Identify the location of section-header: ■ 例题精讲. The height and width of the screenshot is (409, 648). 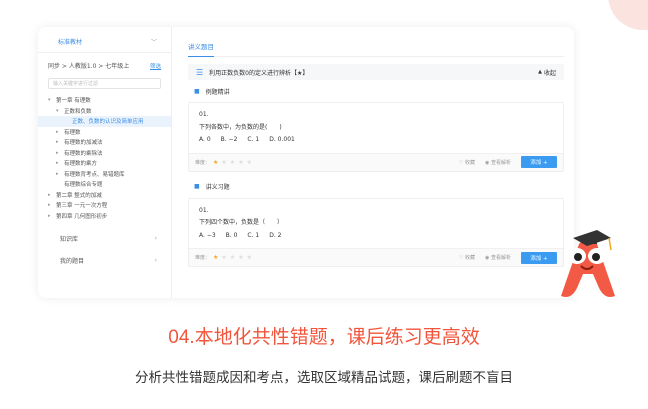
(376, 91).